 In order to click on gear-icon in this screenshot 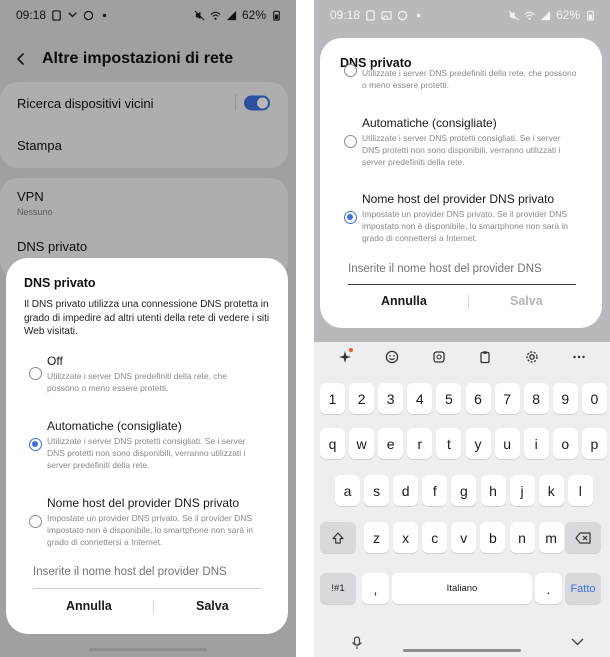, I will do `click(532, 357)`.